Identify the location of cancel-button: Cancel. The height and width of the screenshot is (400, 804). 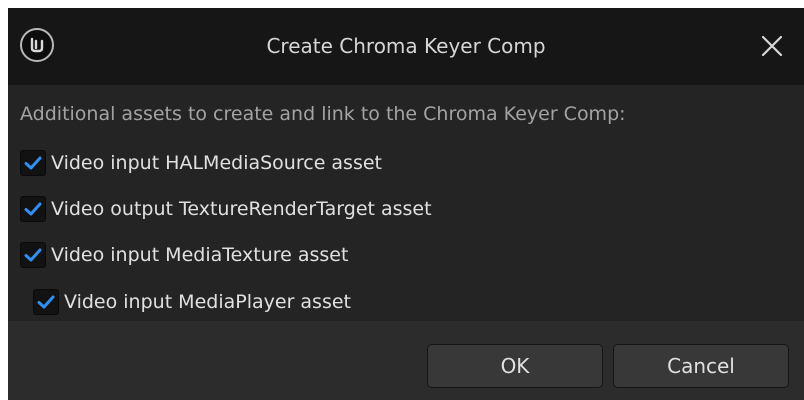
(701, 366).